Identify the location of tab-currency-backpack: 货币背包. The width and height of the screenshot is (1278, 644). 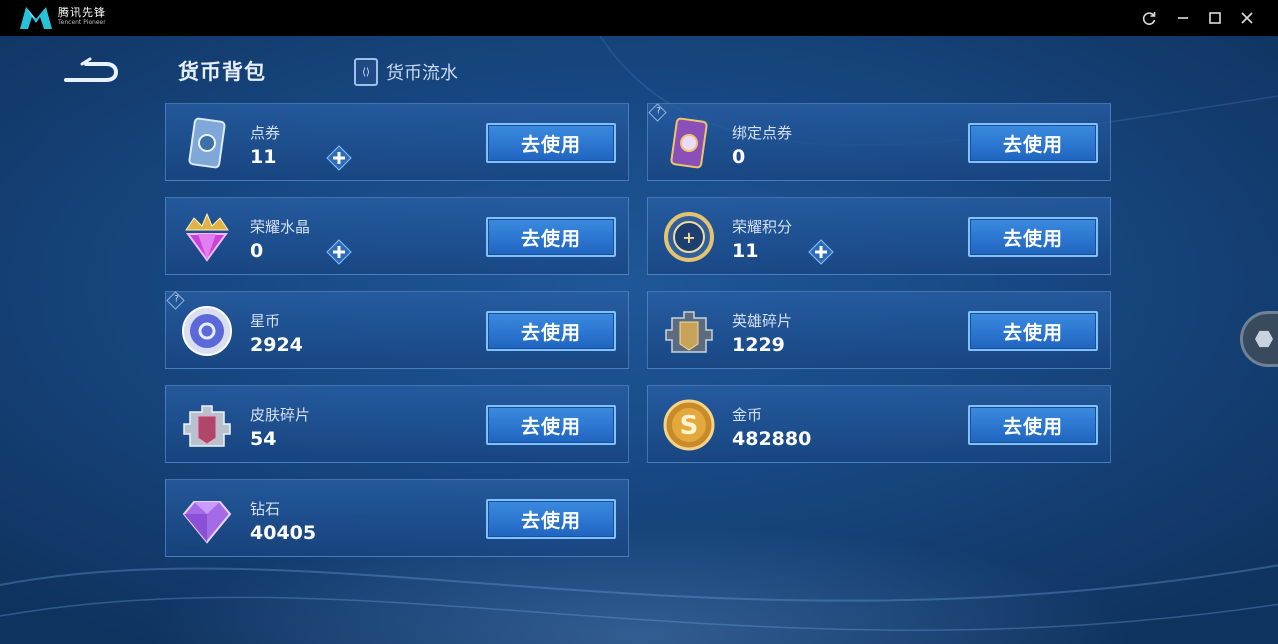
(222, 71).